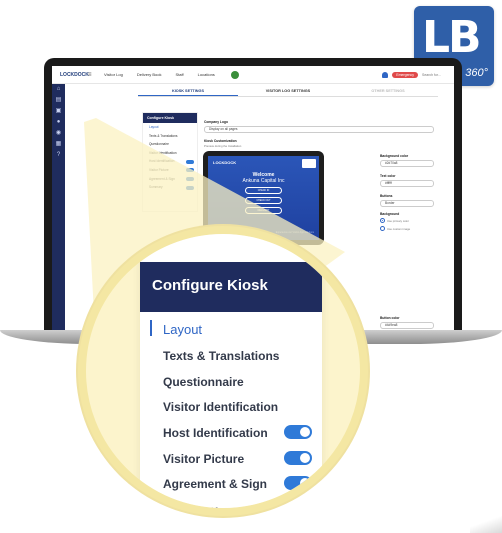 This screenshot has width=502, height=533. What do you see at coordinates (298, 432) in the screenshot?
I see `host-identification-toggle` at bounding box center [298, 432].